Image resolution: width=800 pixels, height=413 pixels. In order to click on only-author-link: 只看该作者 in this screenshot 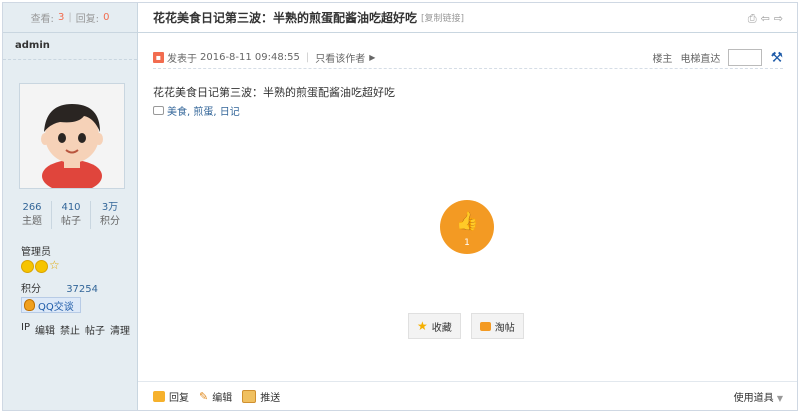, I will do `click(340, 57)`.